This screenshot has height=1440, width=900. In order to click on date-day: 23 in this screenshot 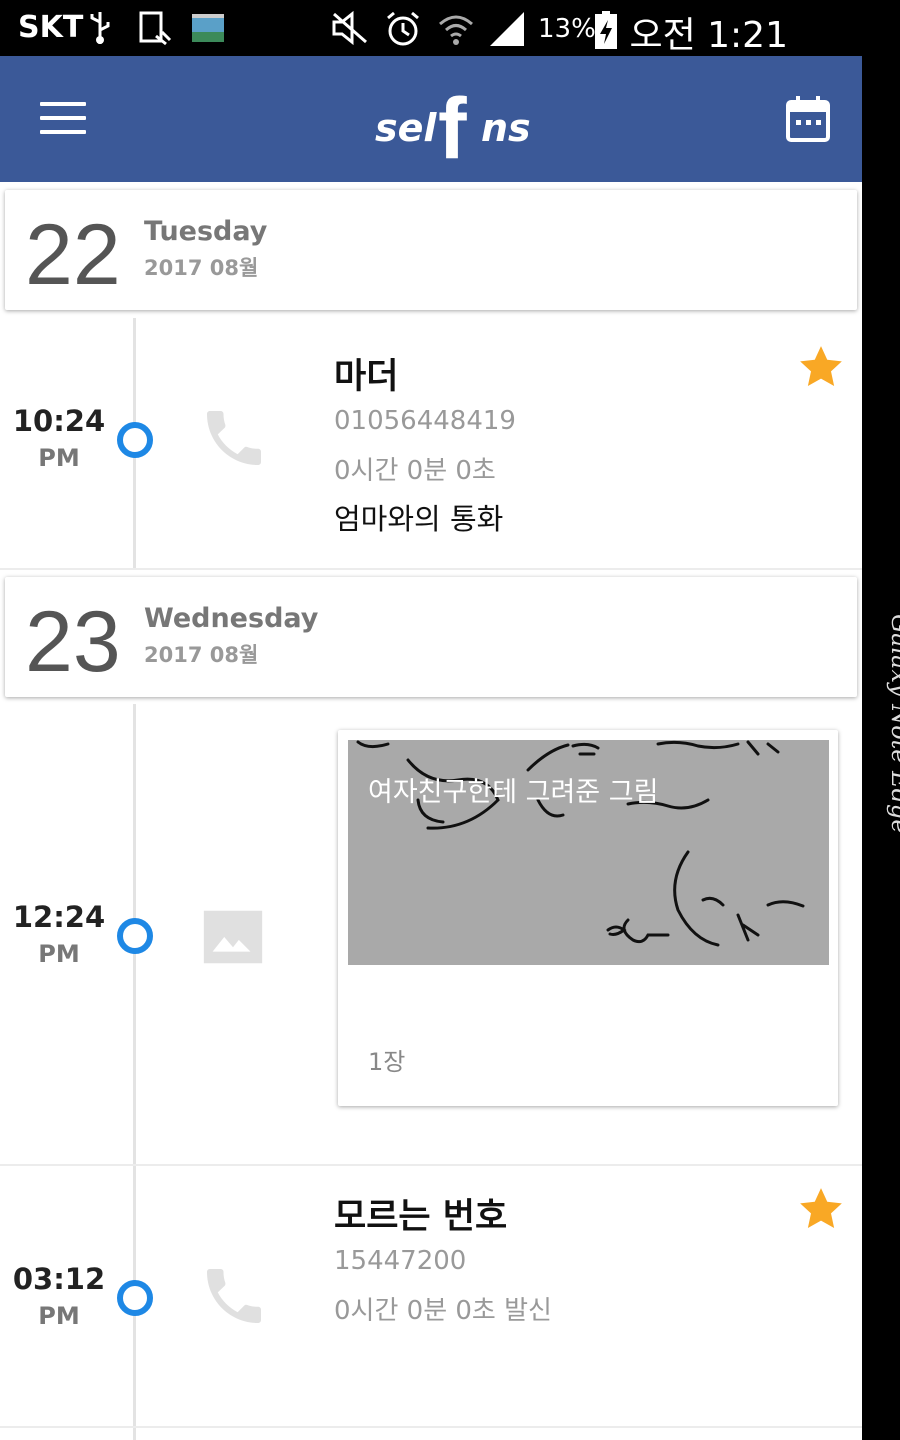, I will do `click(73, 642)`.